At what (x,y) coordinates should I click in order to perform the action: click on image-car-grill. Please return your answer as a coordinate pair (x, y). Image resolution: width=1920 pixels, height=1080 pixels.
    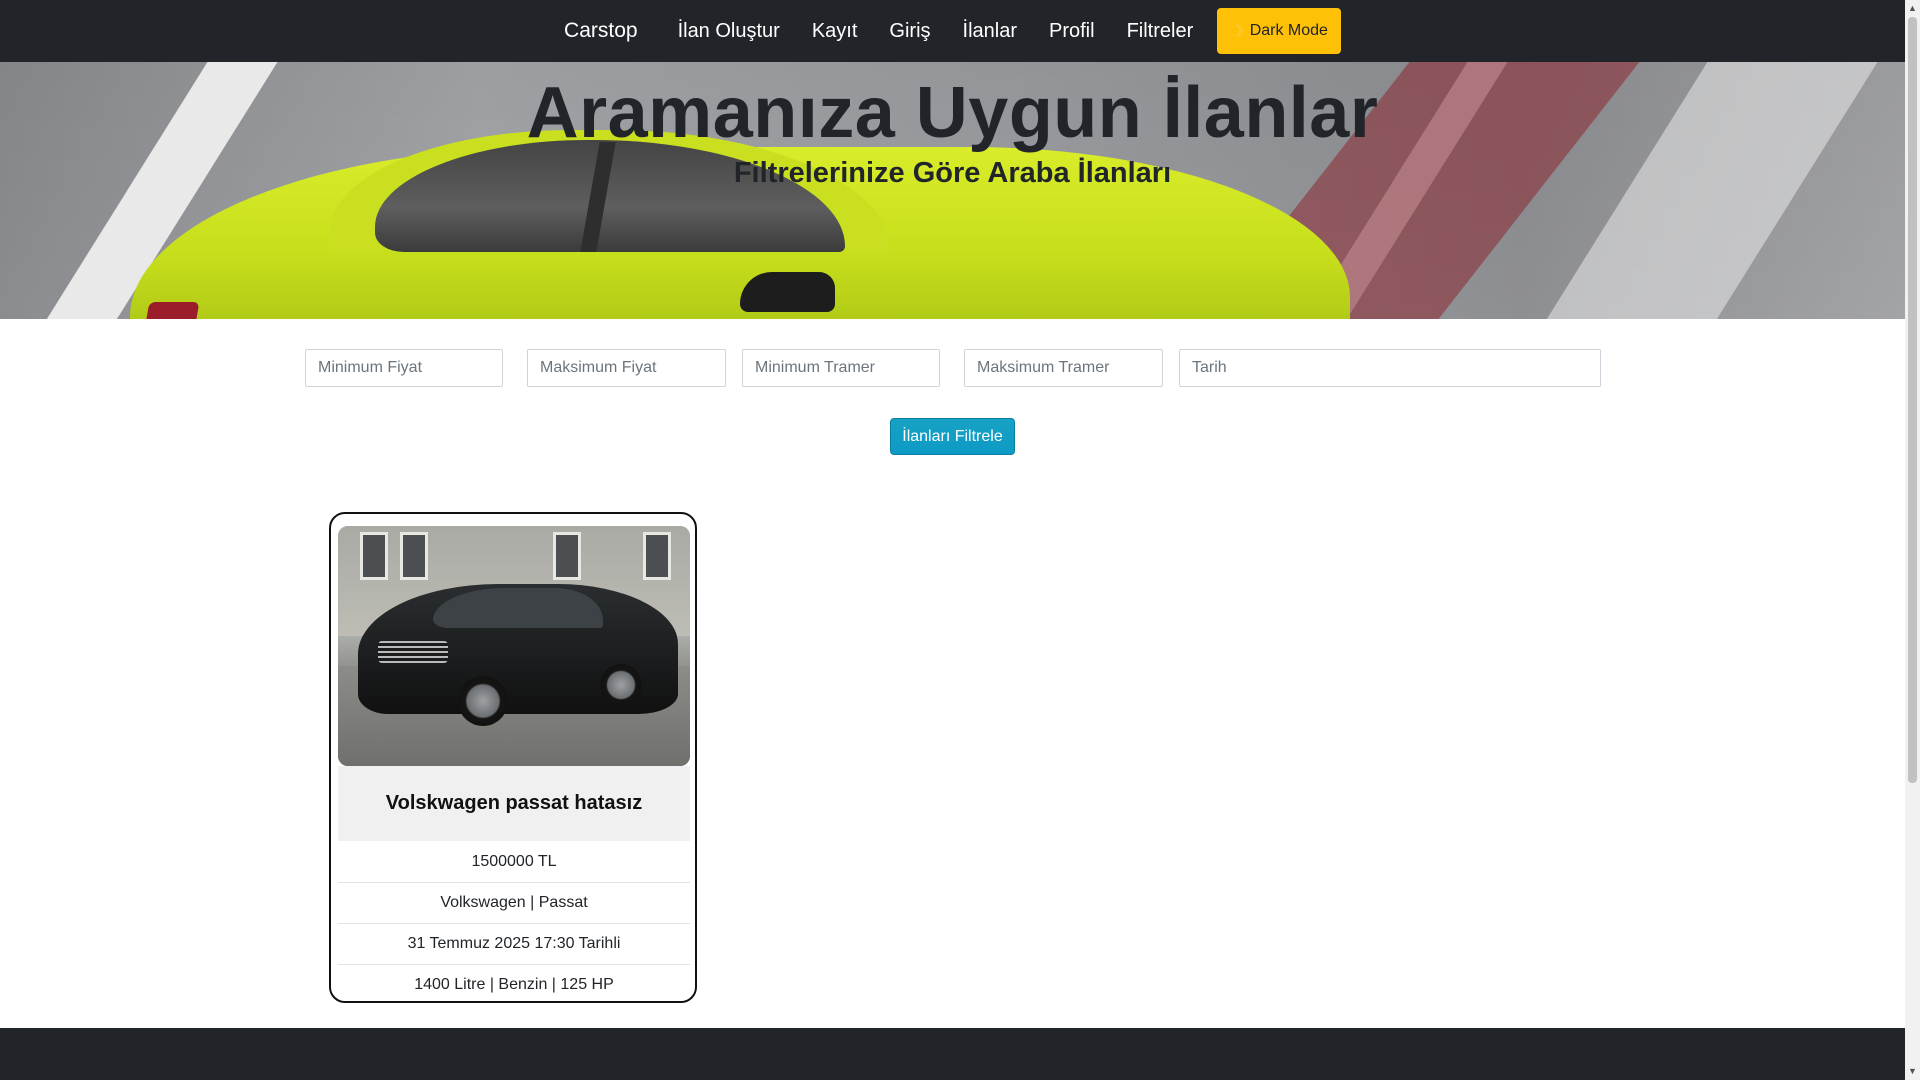
    Looking at the image, I should click on (413, 652).